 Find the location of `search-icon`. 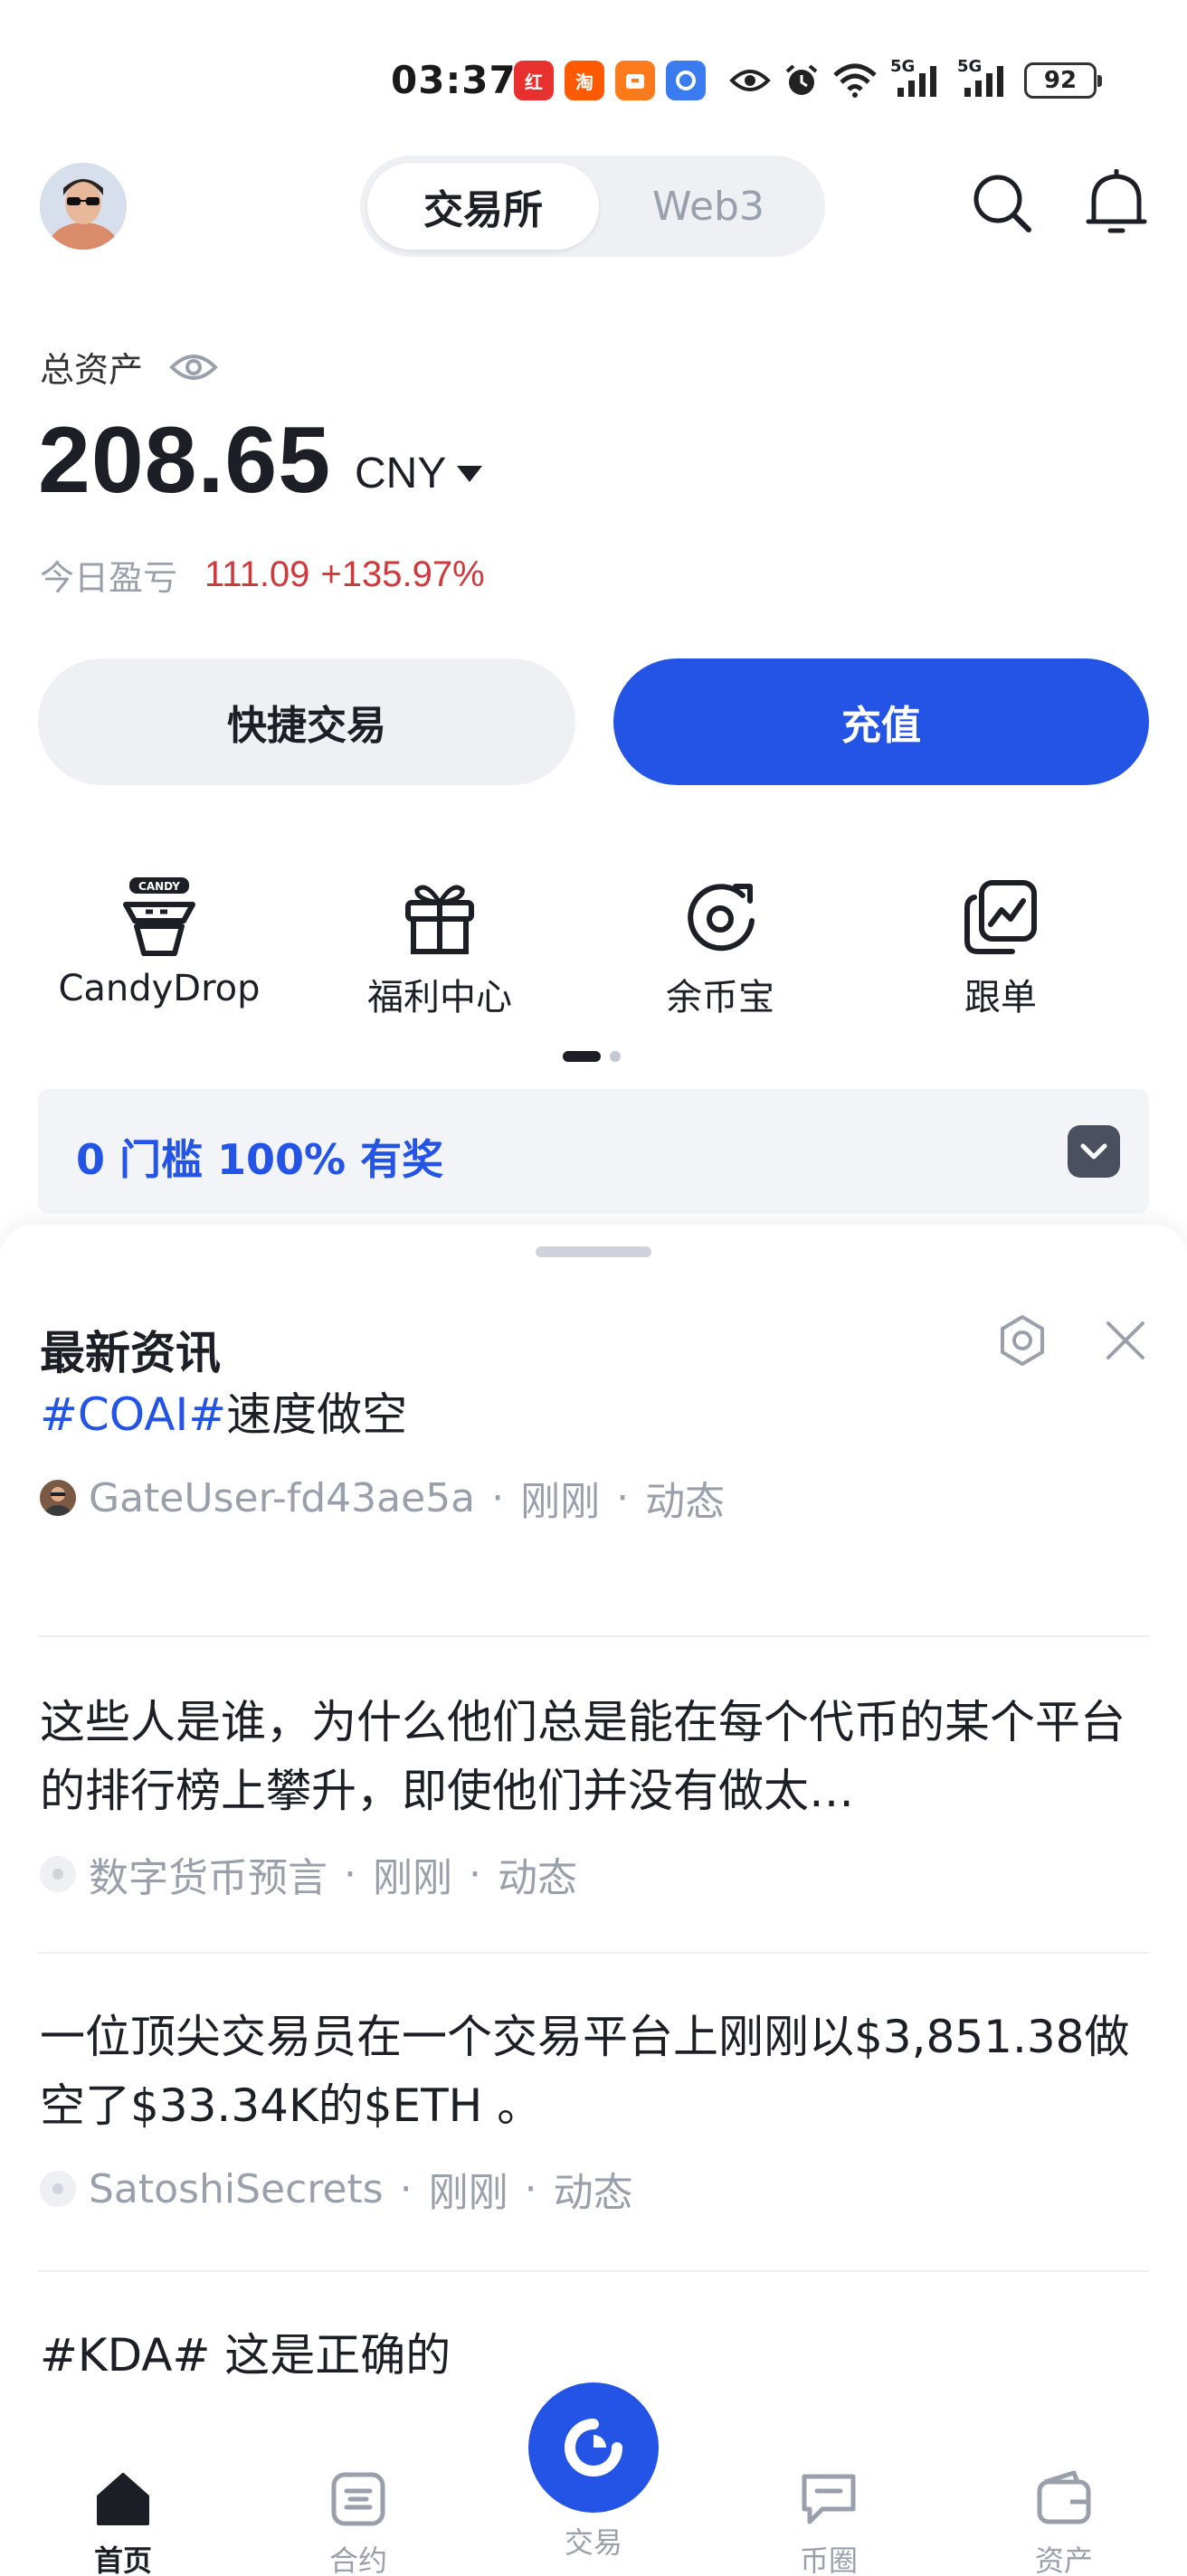

search-icon is located at coordinates (1003, 204).